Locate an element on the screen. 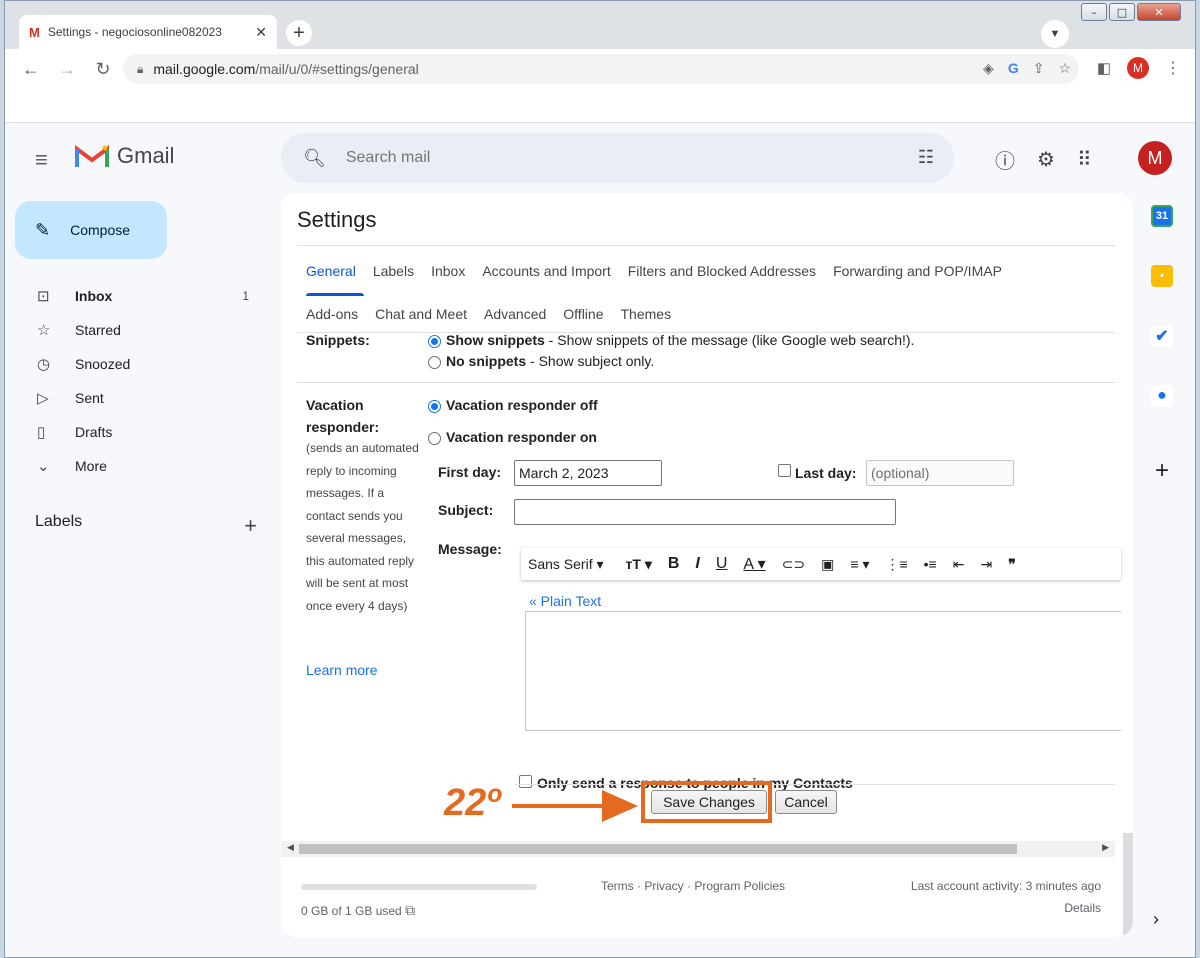  pencil-icon: ✎ is located at coordinates (43, 229).